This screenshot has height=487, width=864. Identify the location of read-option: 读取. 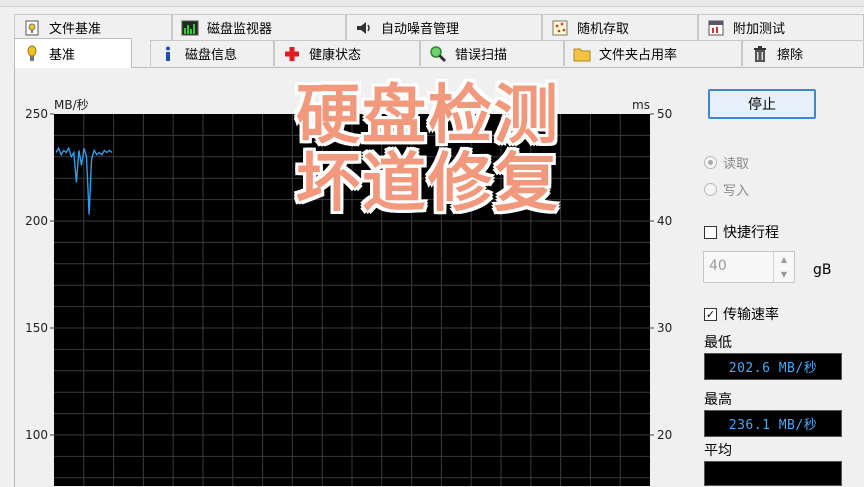
(726, 162).